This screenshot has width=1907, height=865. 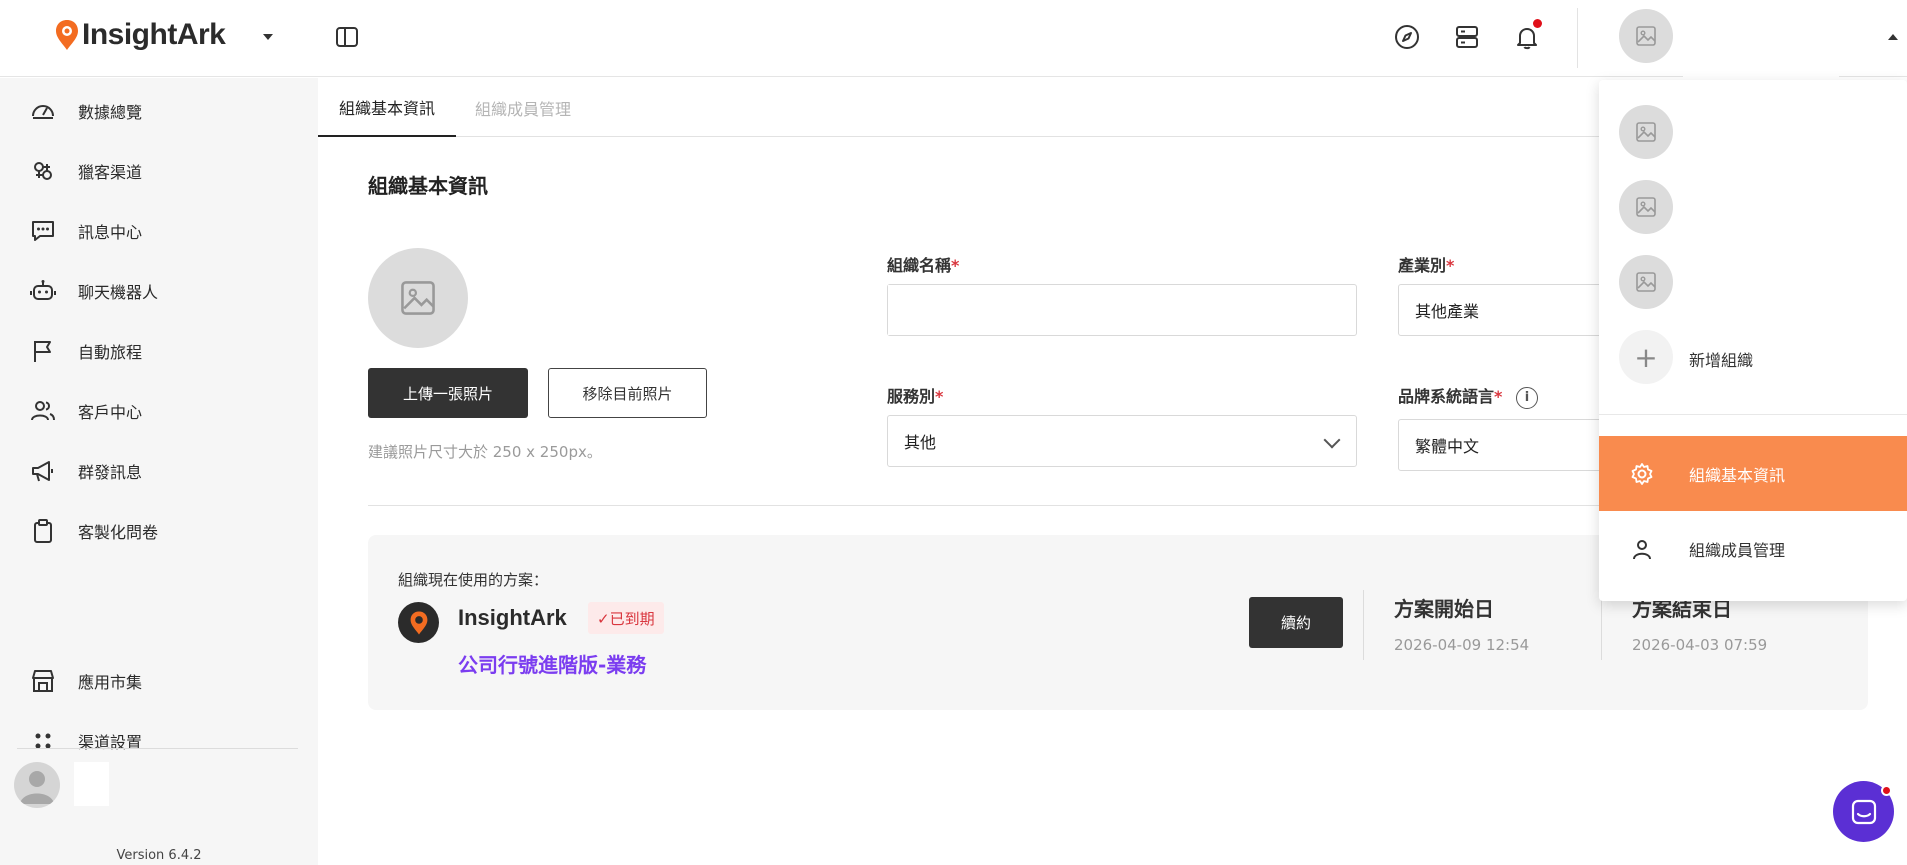 What do you see at coordinates (915, 396) in the screenshot?
I see `service-label: 服務別*` at bounding box center [915, 396].